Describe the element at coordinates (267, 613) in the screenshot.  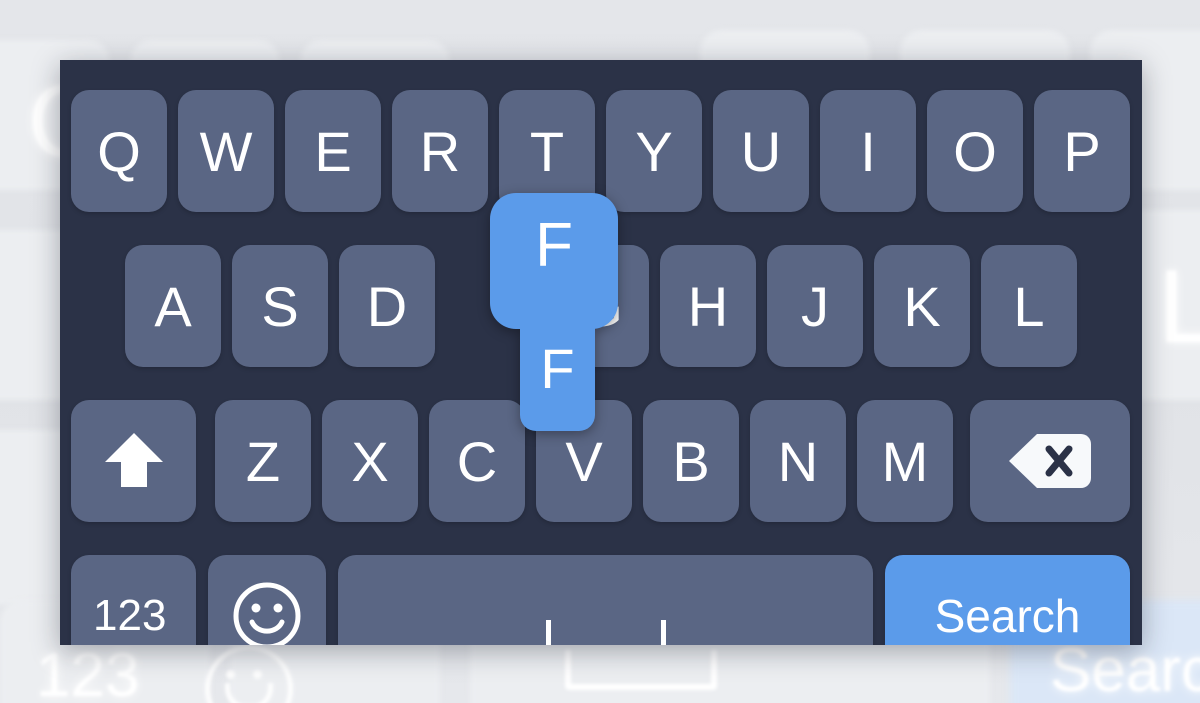
I see `smiley-icon` at that location.